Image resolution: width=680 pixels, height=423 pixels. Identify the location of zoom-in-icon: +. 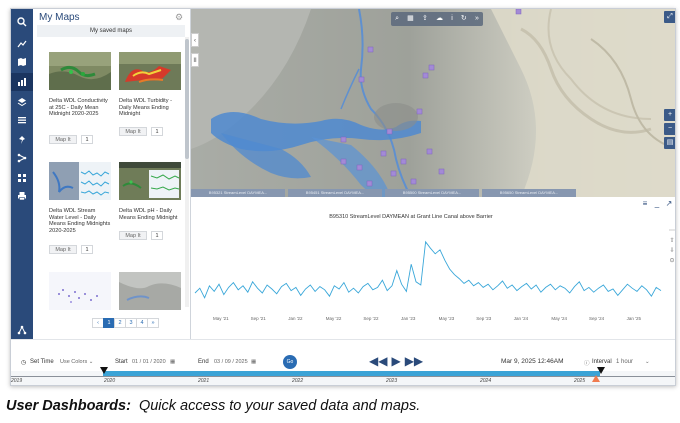
(669, 115).